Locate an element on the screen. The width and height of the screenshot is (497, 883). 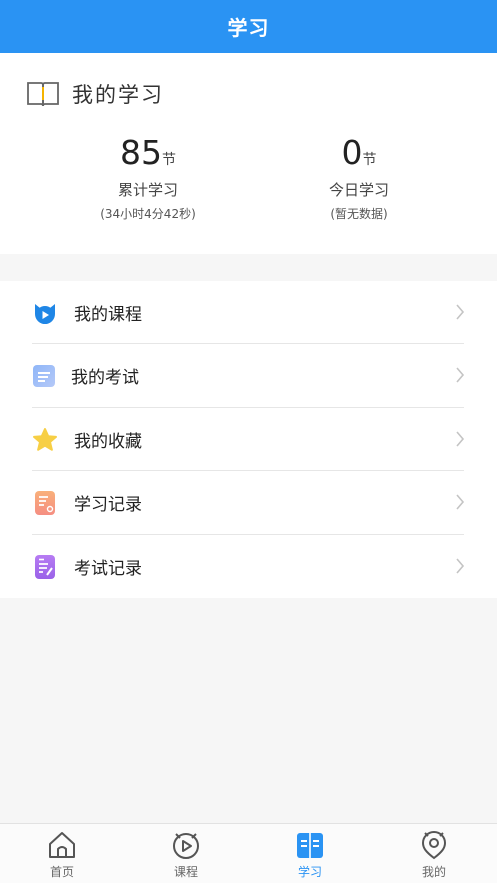
study-record-icon is located at coordinates (45, 503).